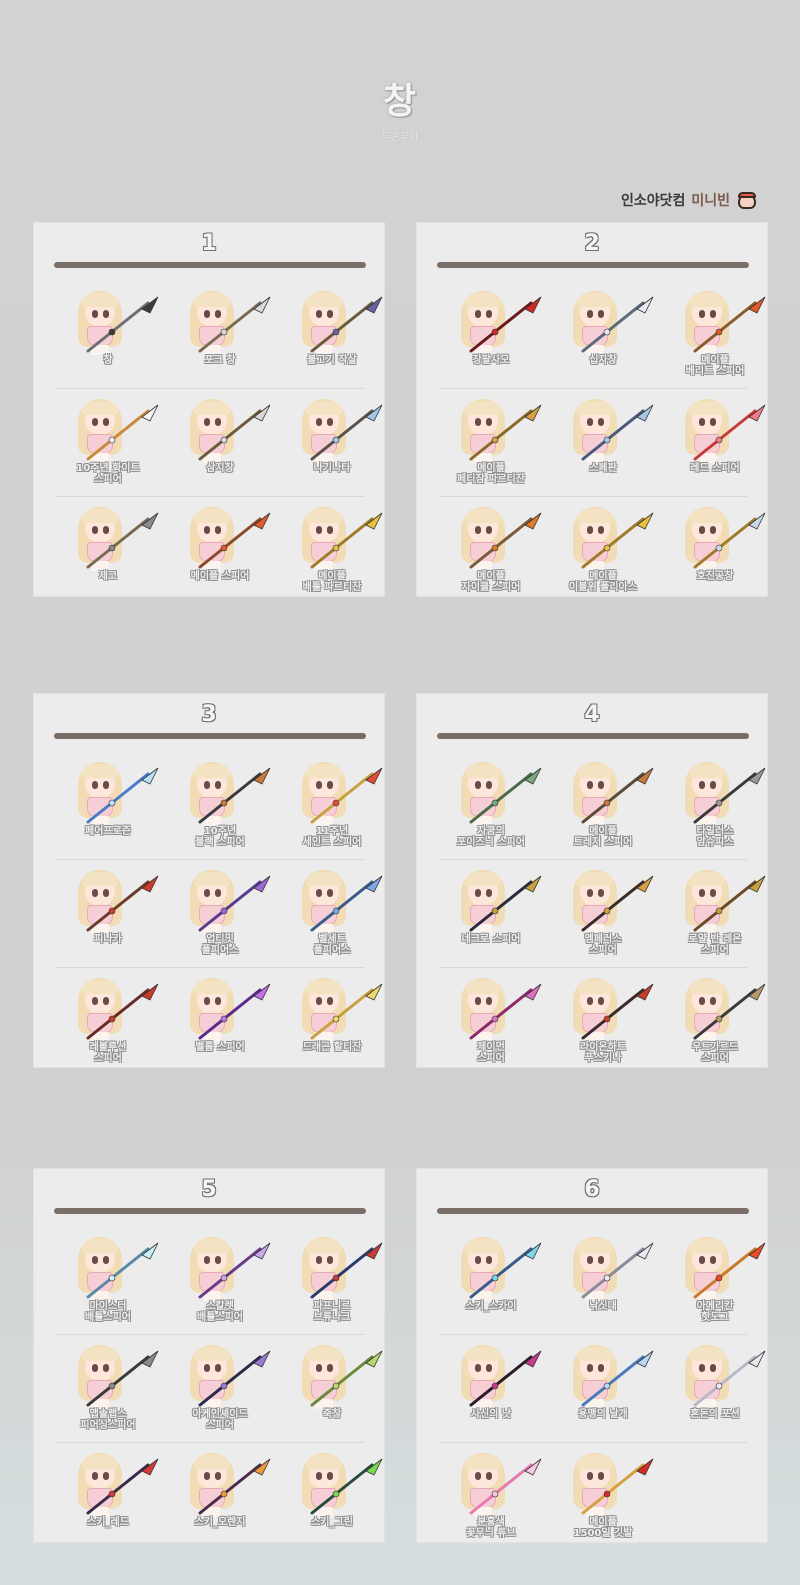 This screenshot has width=800, height=1585. I want to click on weapon-item: 라이온하트 푸스키나, so click(603, 1026).